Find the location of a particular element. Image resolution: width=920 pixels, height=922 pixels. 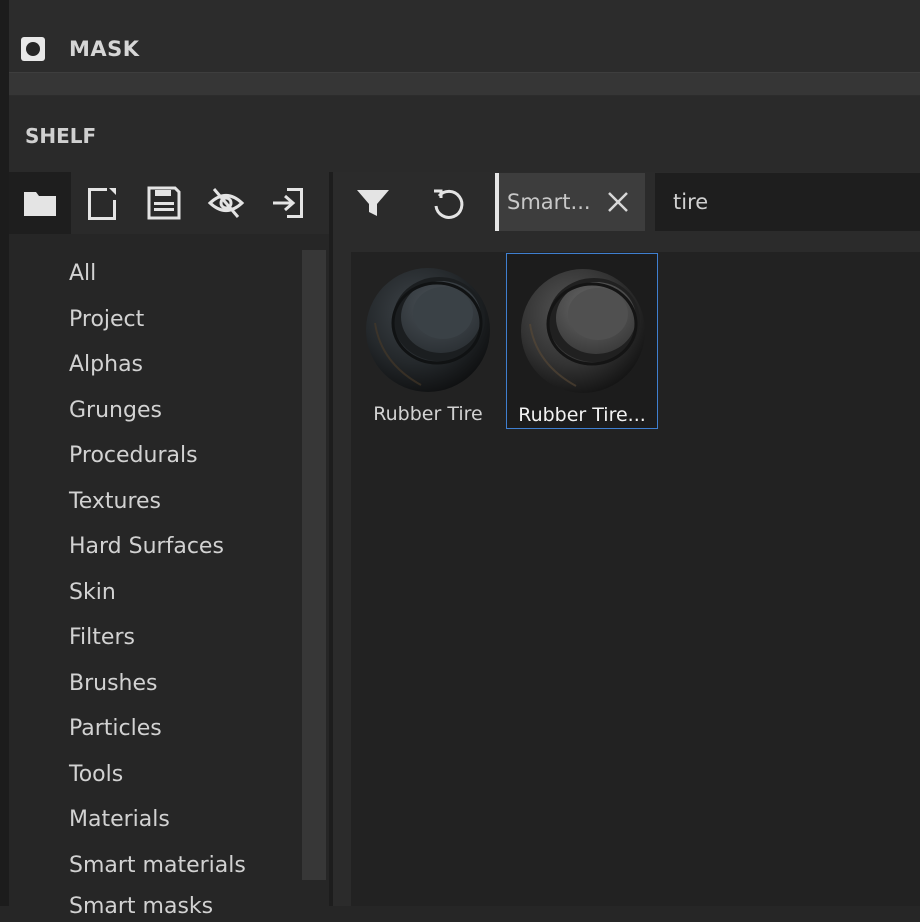

category-item-alphas: Alphas is located at coordinates (106, 365).